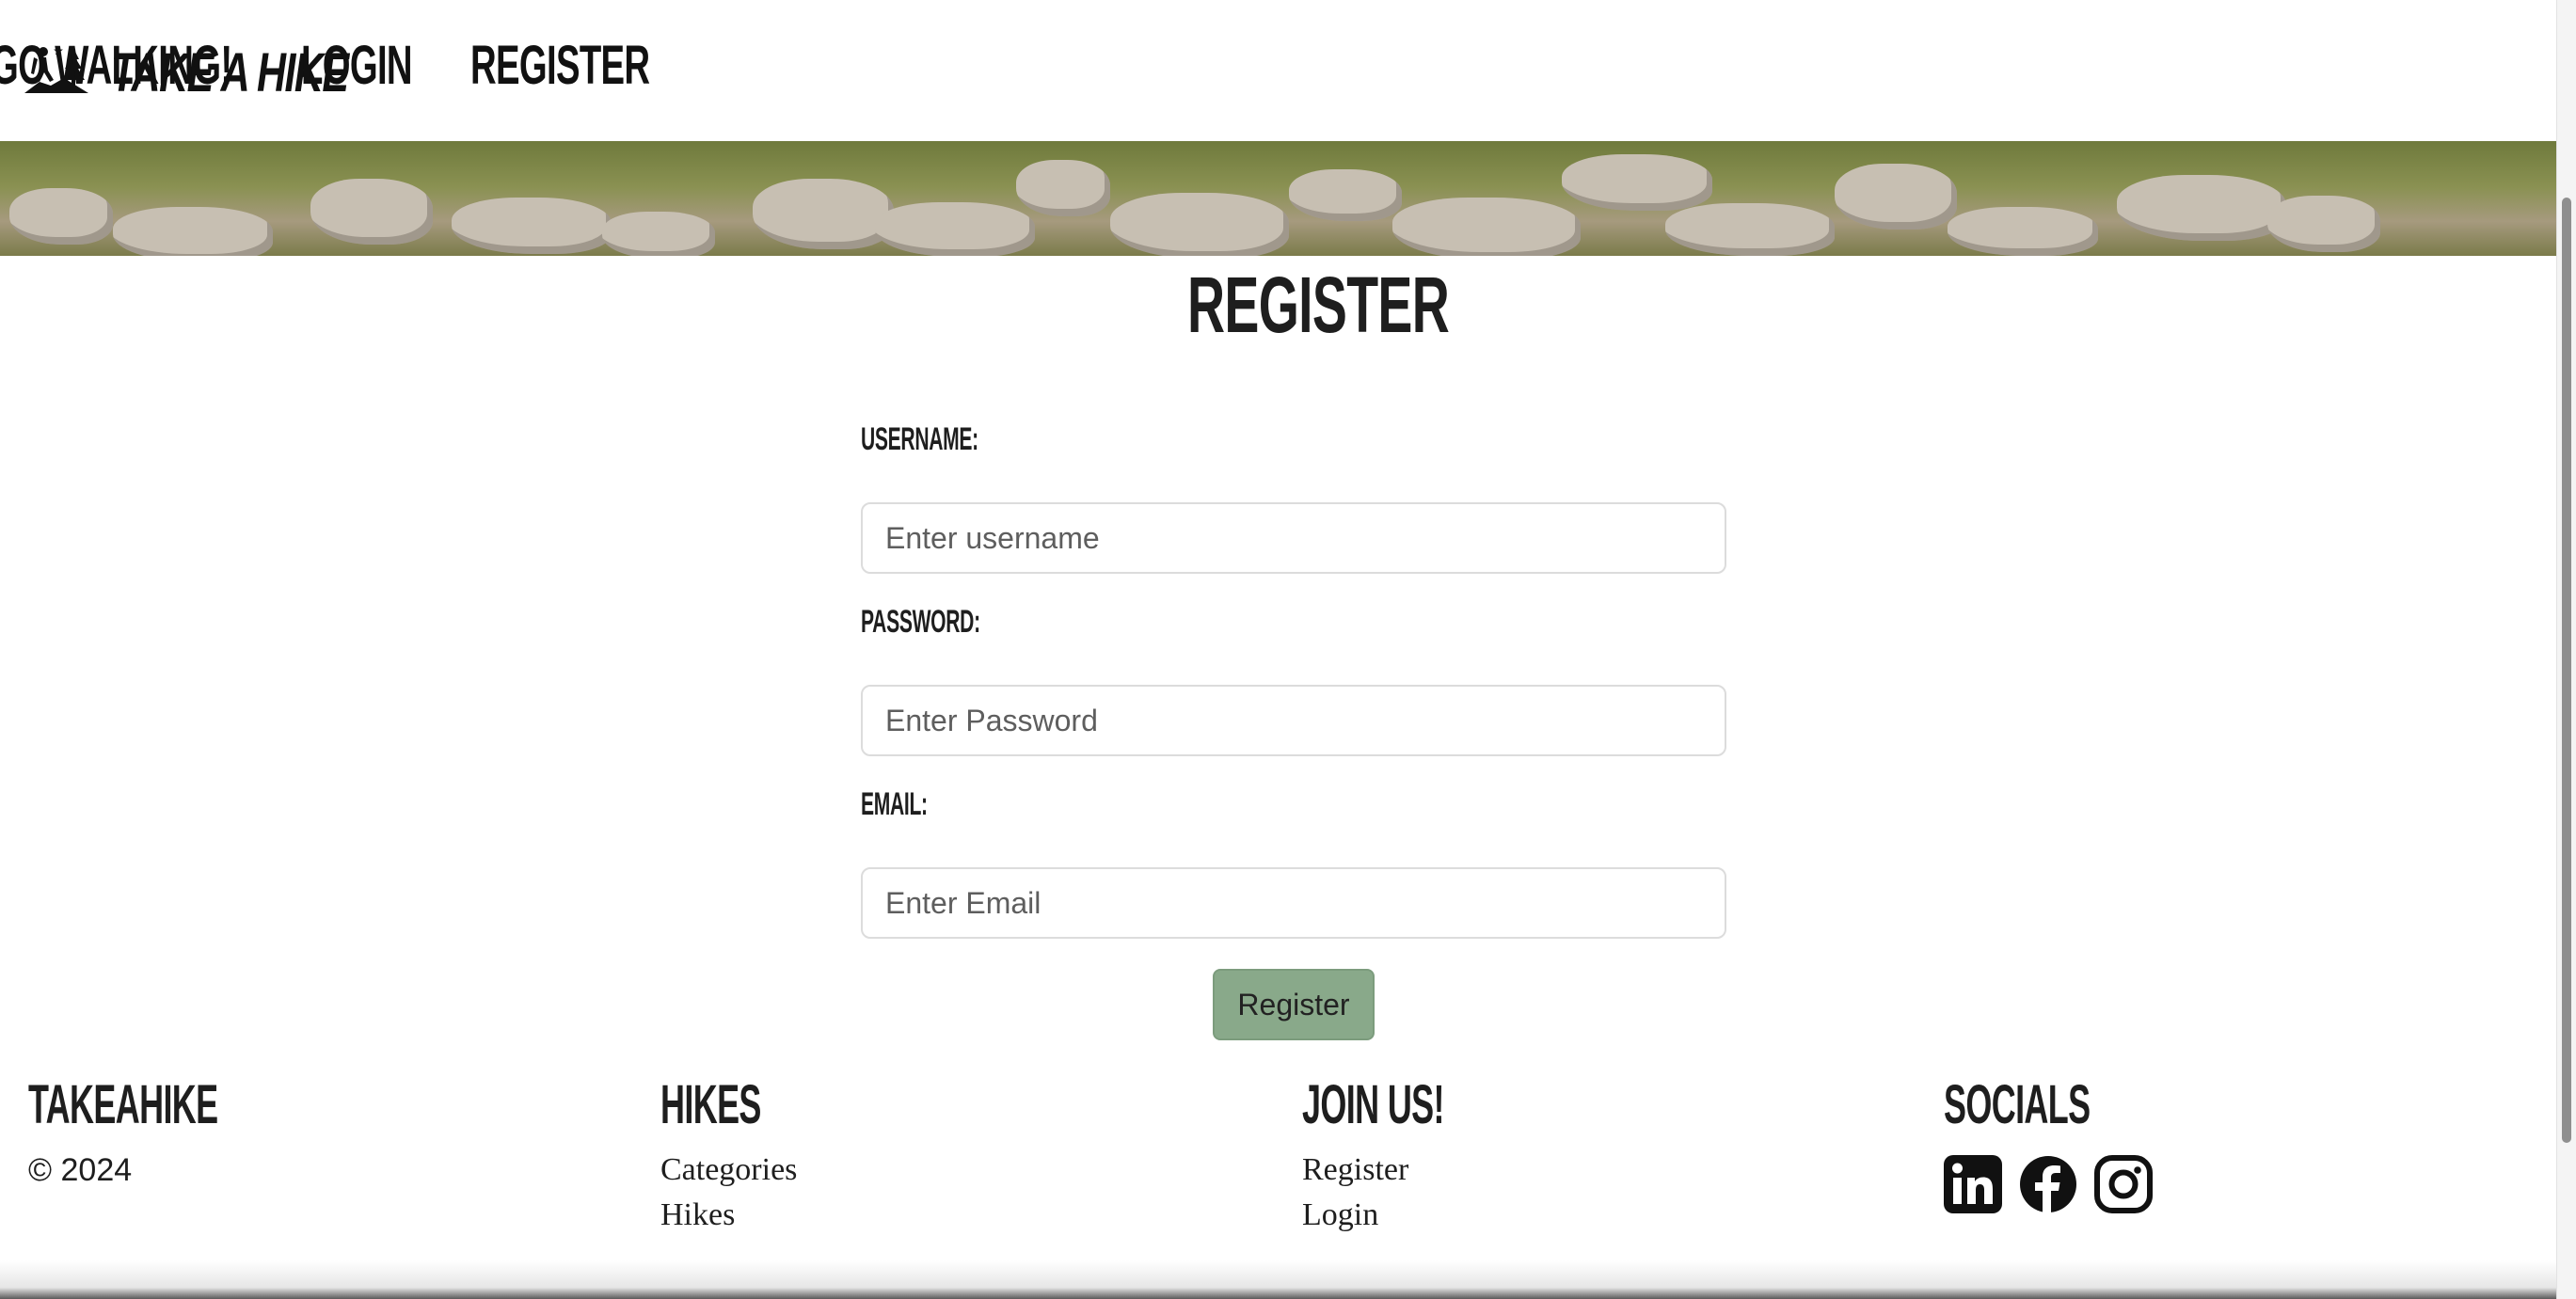 The width and height of the screenshot is (2576, 1299). Describe the element at coordinates (1279, 1279) in the screenshot. I see `page-bottom-edge` at that location.